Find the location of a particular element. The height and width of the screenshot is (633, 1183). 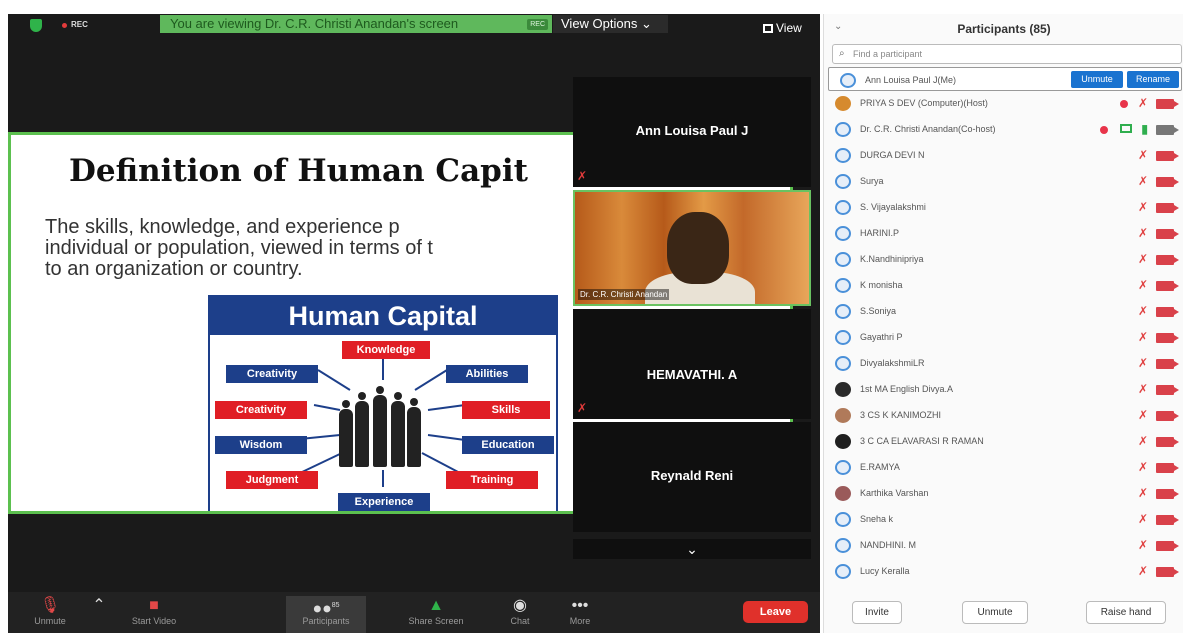

diagram-title: Human Capital is located at coordinates (383, 316).